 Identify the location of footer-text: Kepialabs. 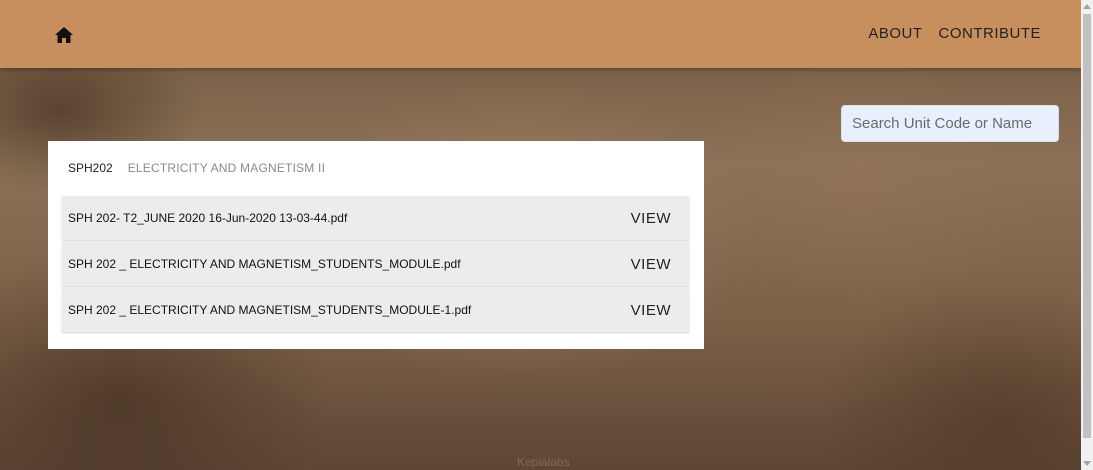
(543, 462).